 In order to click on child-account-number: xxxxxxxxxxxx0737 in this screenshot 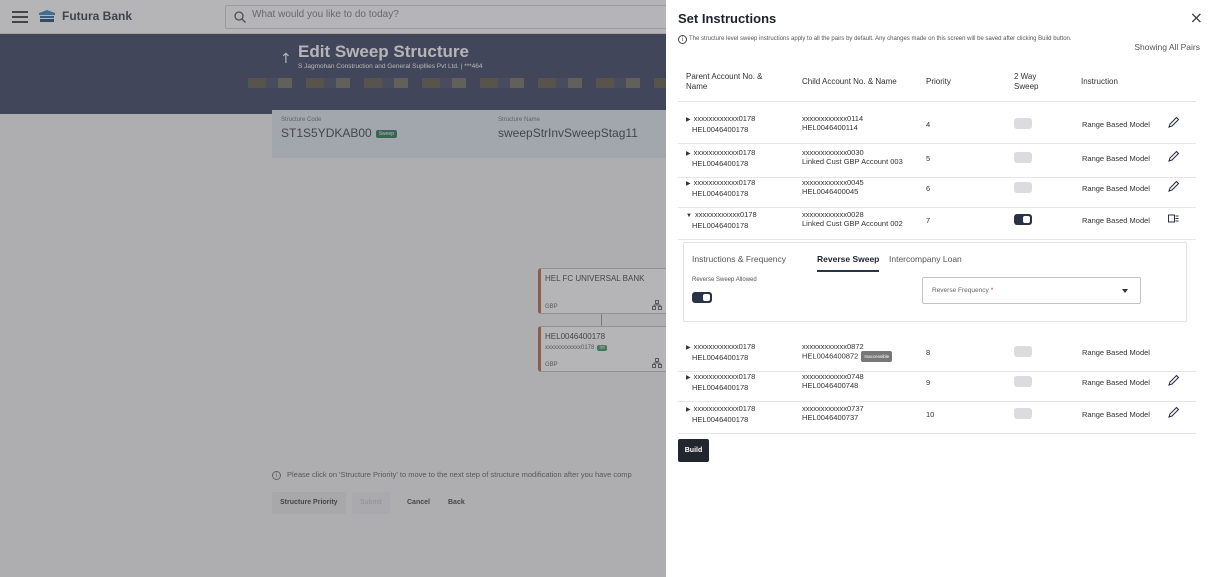, I will do `click(833, 408)`.